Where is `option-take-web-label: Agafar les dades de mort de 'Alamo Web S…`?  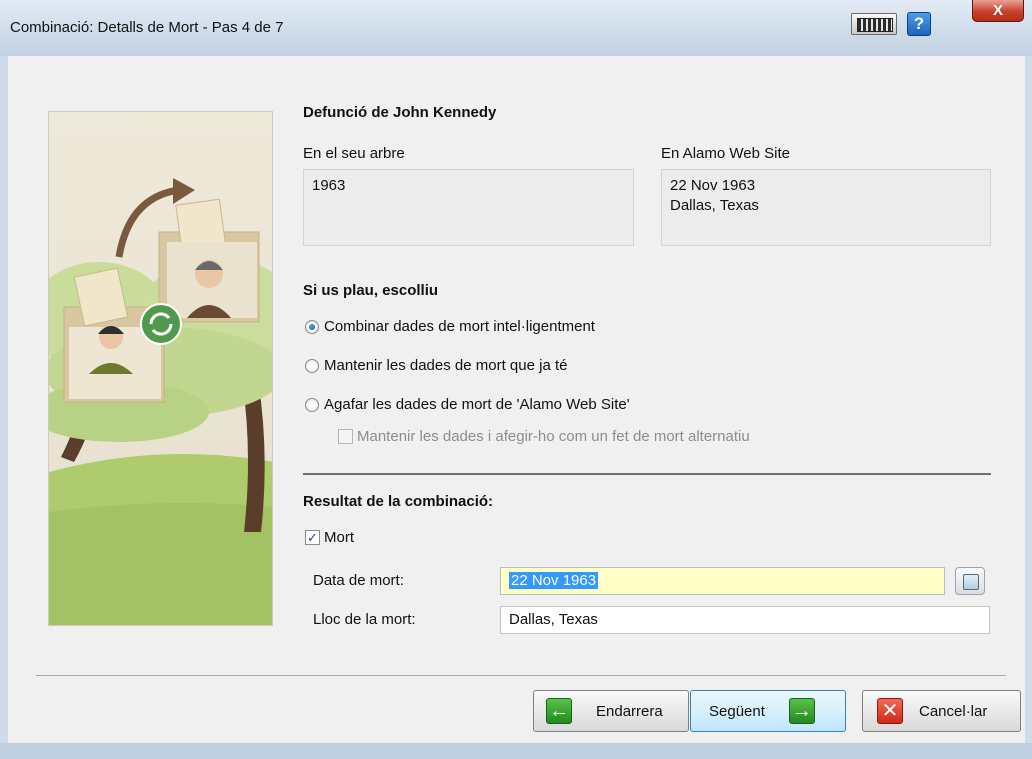 option-take-web-label: Agafar les dades de mort de 'Alamo Web S… is located at coordinates (477, 404).